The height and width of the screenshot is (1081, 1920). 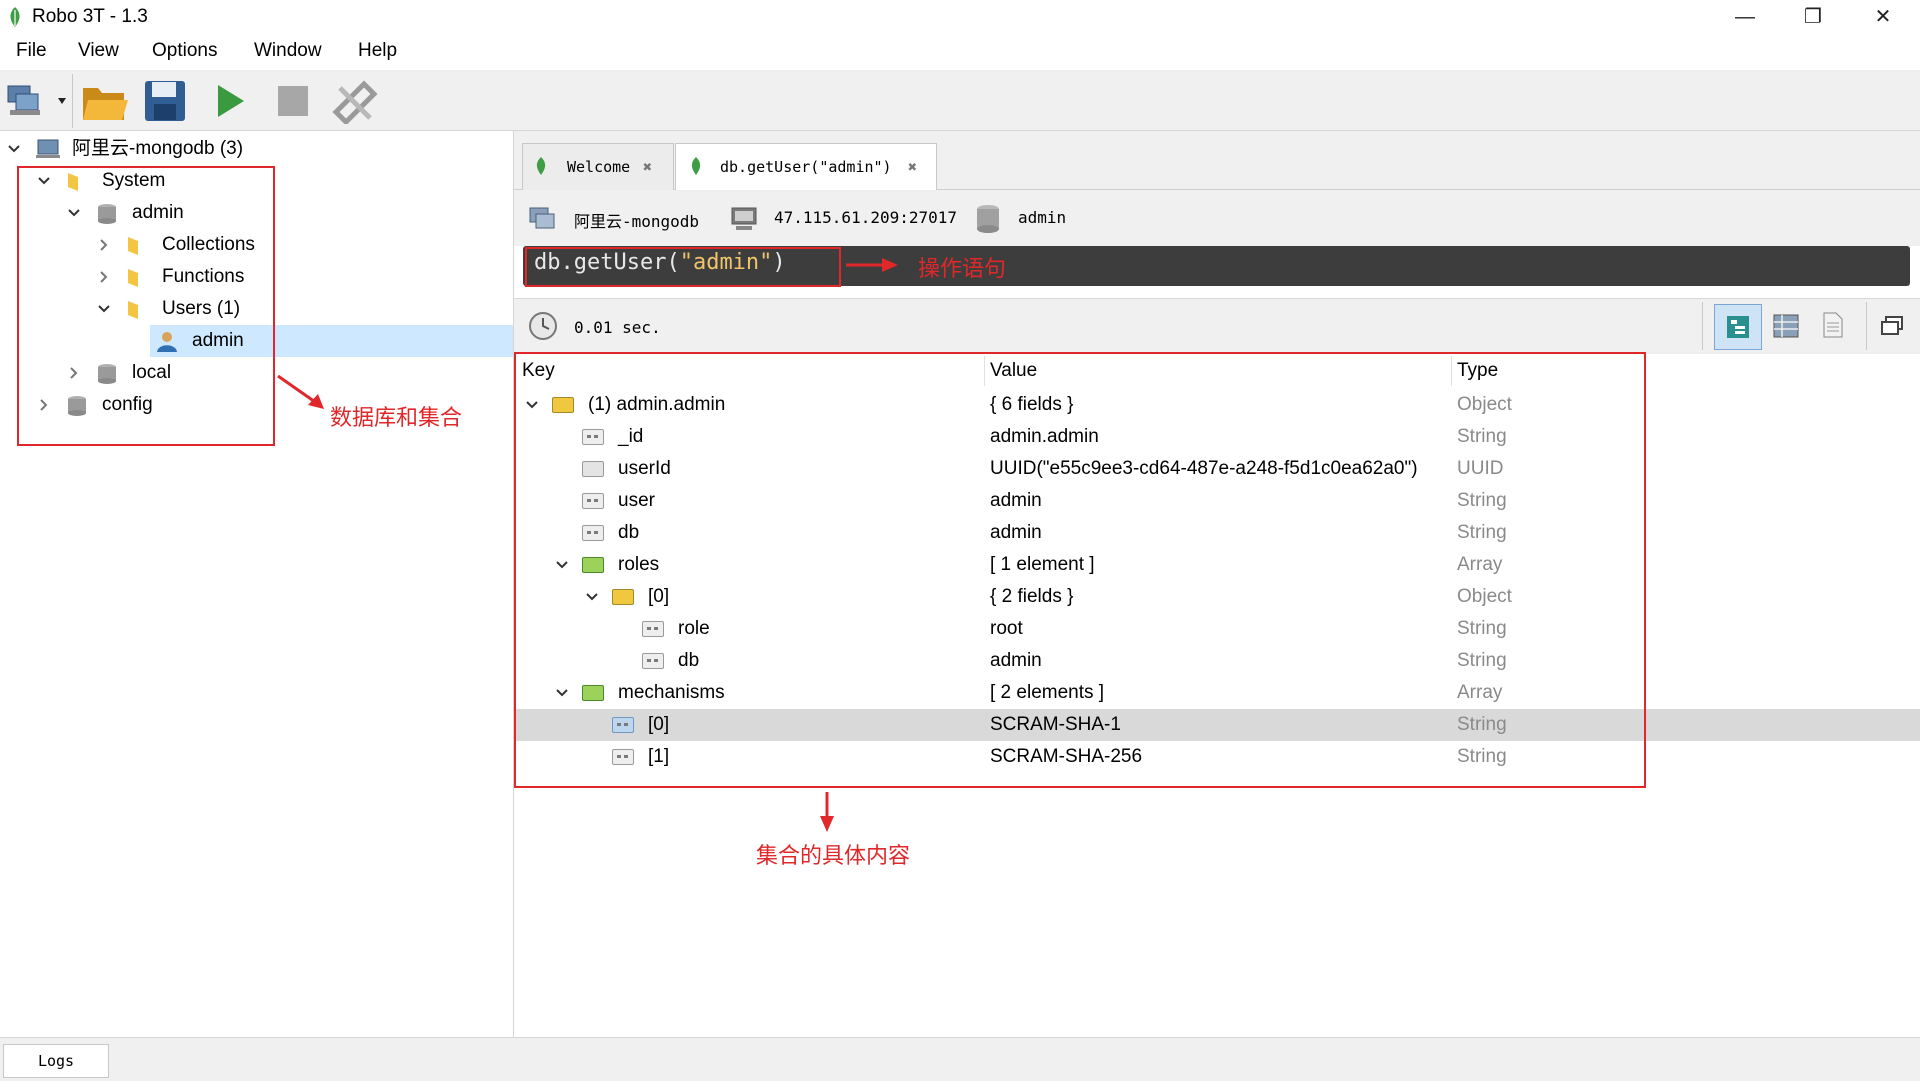 I want to click on table-view-icon, so click(x=1786, y=326).